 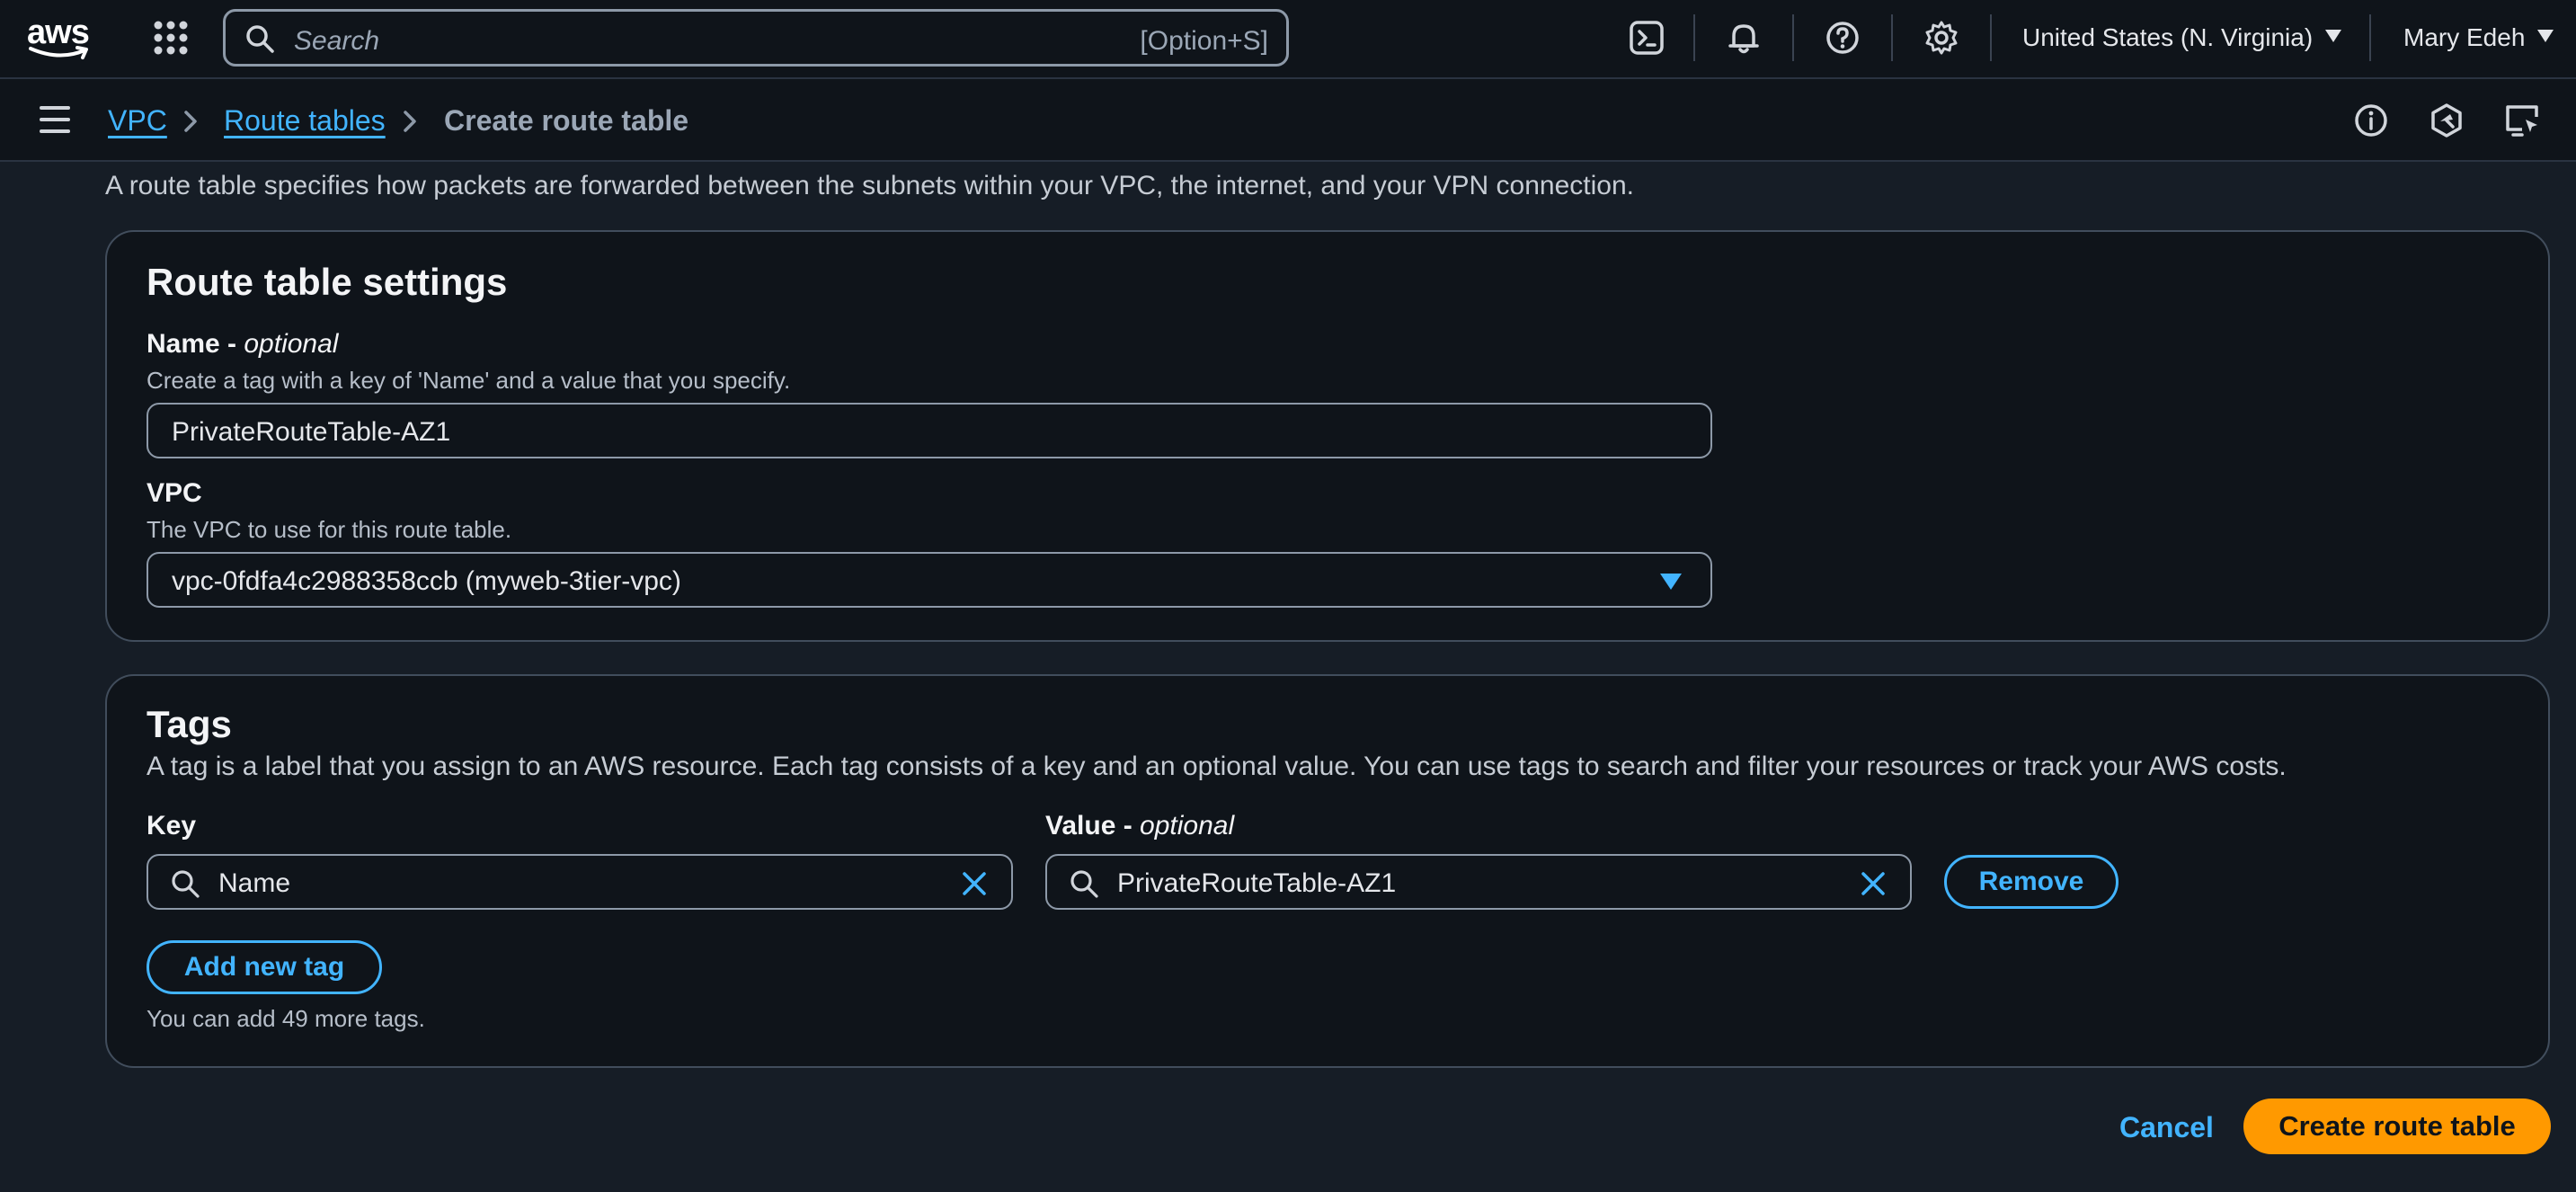 I want to click on cloudshell-icon, so click(x=1647, y=38).